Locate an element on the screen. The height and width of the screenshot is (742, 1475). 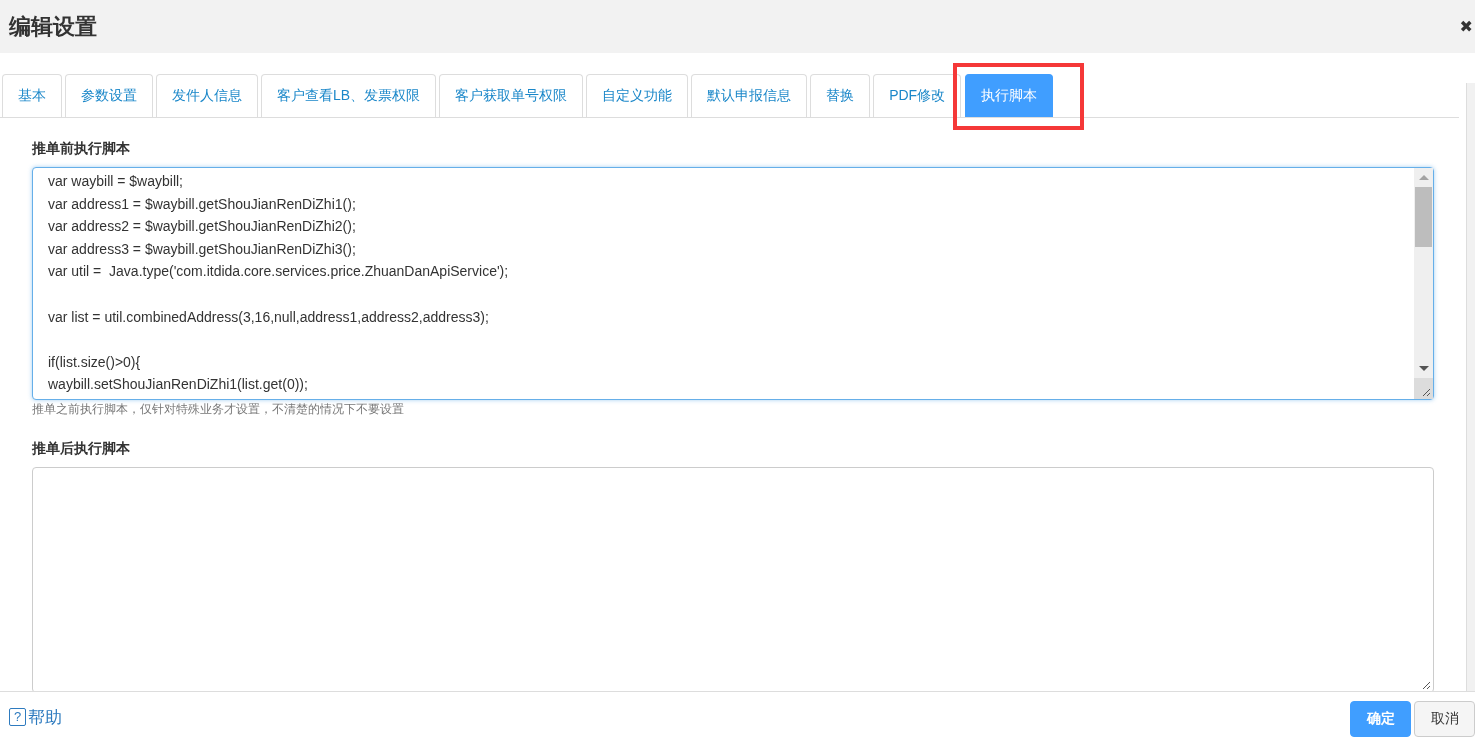
scroll-thumb is located at coordinates (1423, 217).